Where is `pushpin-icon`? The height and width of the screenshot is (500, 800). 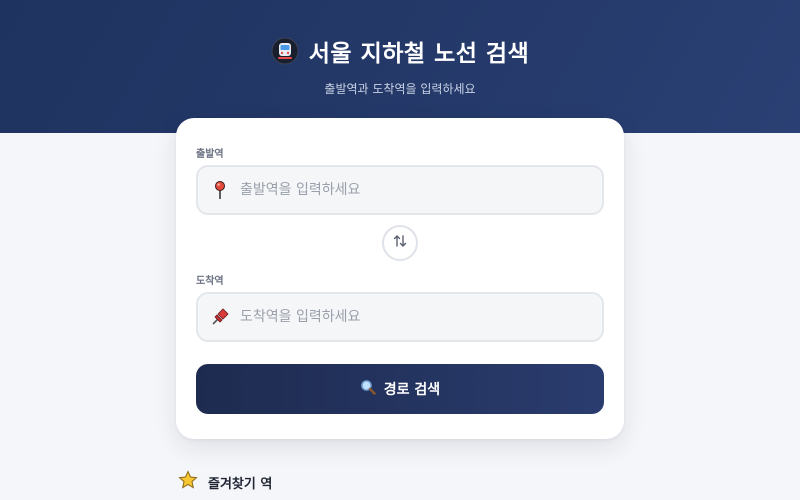 pushpin-icon is located at coordinates (220, 317).